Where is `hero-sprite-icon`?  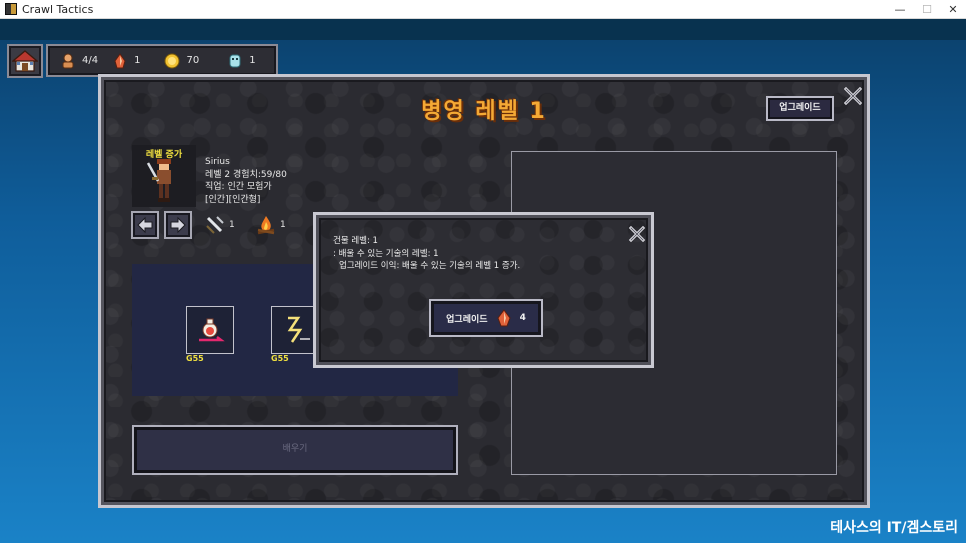
hero-sprite-icon is located at coordinates (158, 180).